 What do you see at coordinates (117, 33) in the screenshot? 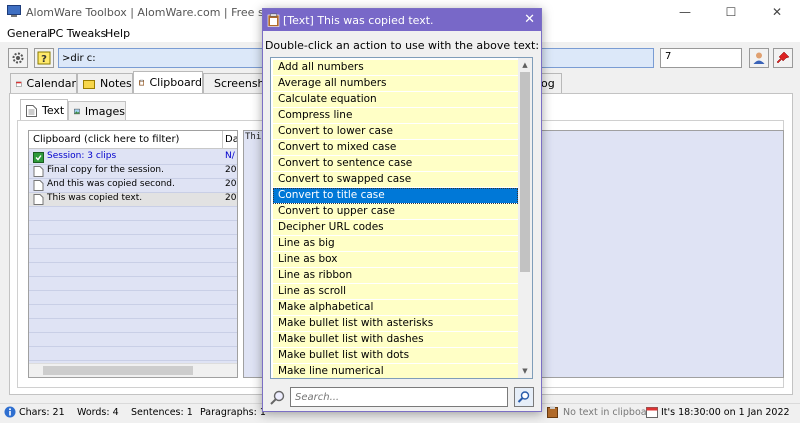
I see `menu-help: Help` at bounding box center [117, 33].